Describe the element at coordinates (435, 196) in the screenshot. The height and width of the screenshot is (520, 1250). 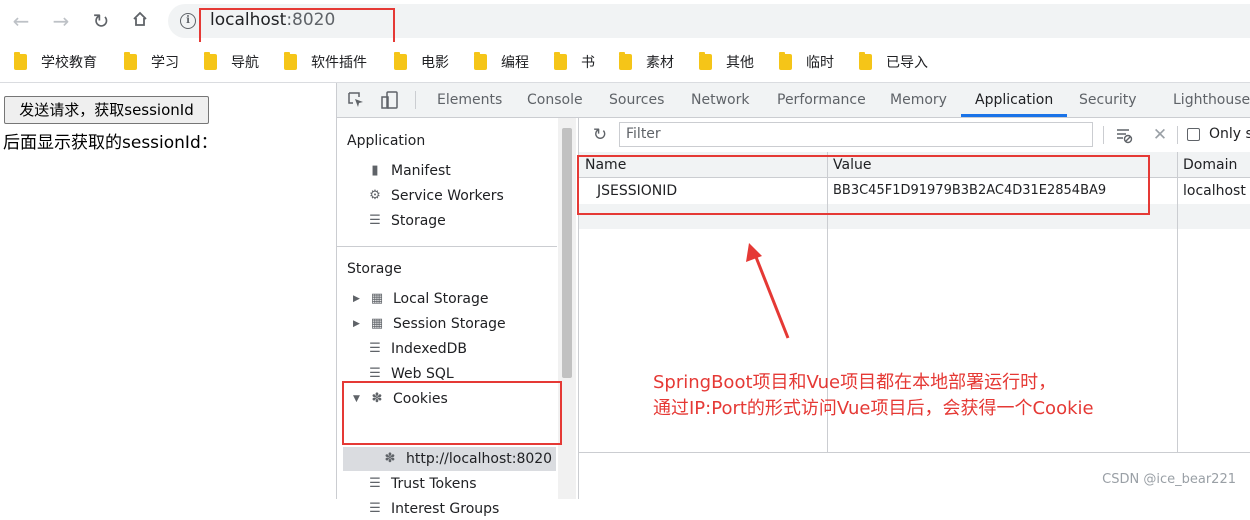
I see `sidebar-item-service-workers: ⚙ Service Workers` at that location.